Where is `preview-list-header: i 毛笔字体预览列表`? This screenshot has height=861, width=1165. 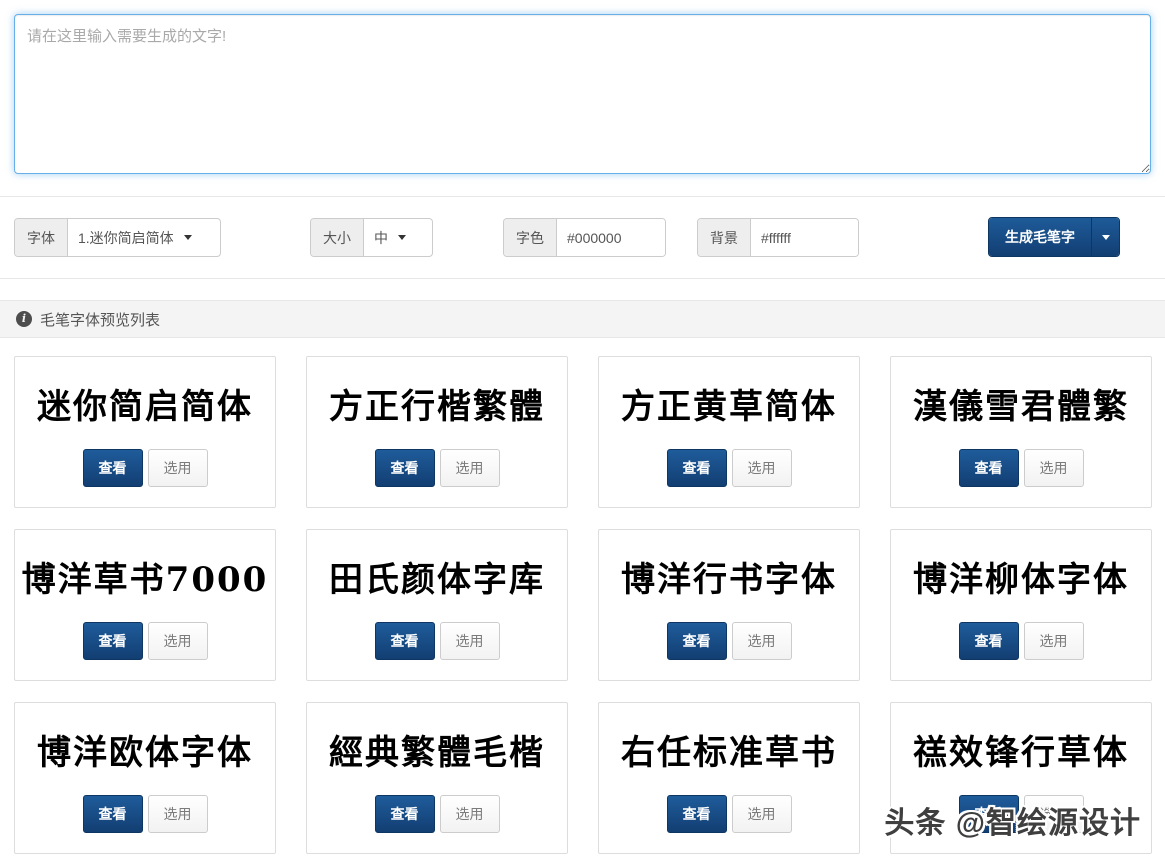 preview-list-header: i 毛笔字体预览列表 is located at coordinates (582, 319).